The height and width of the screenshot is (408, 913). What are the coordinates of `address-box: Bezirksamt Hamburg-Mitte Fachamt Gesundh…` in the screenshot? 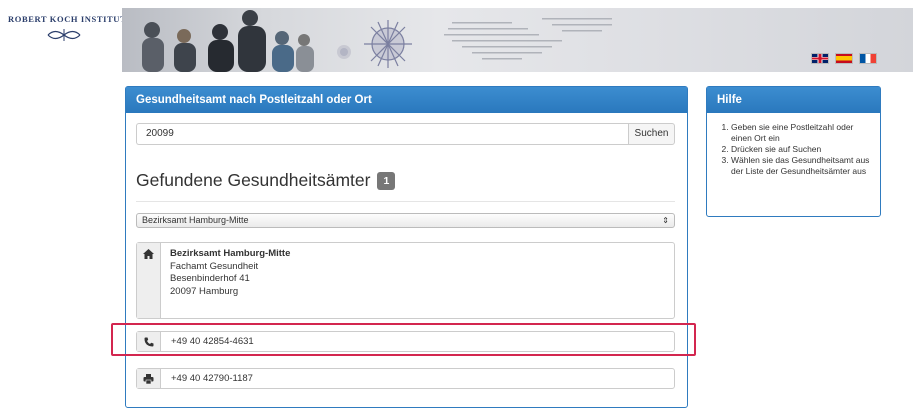 It's located at (405, 280).